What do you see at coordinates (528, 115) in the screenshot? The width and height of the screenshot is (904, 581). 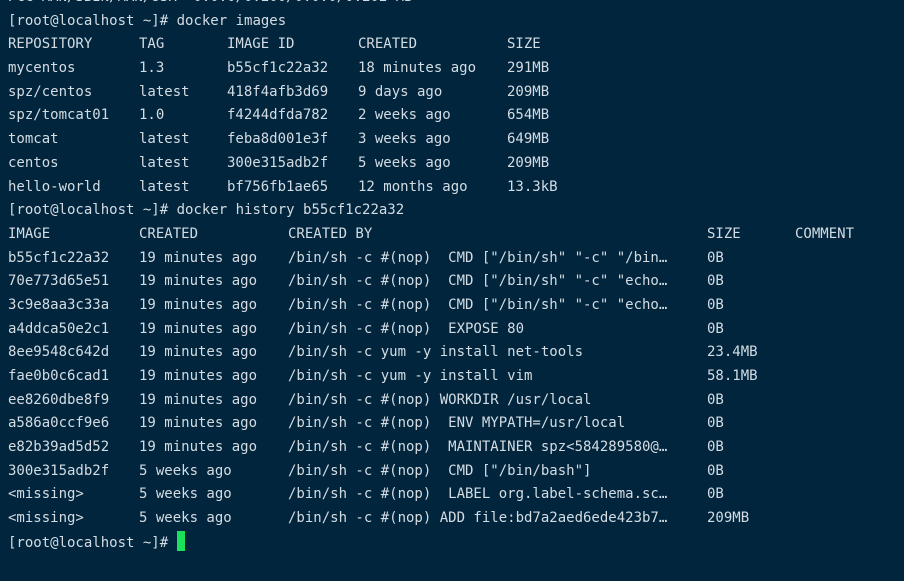 I see `cell-size: 654MB` at bounding box center [528, 115].